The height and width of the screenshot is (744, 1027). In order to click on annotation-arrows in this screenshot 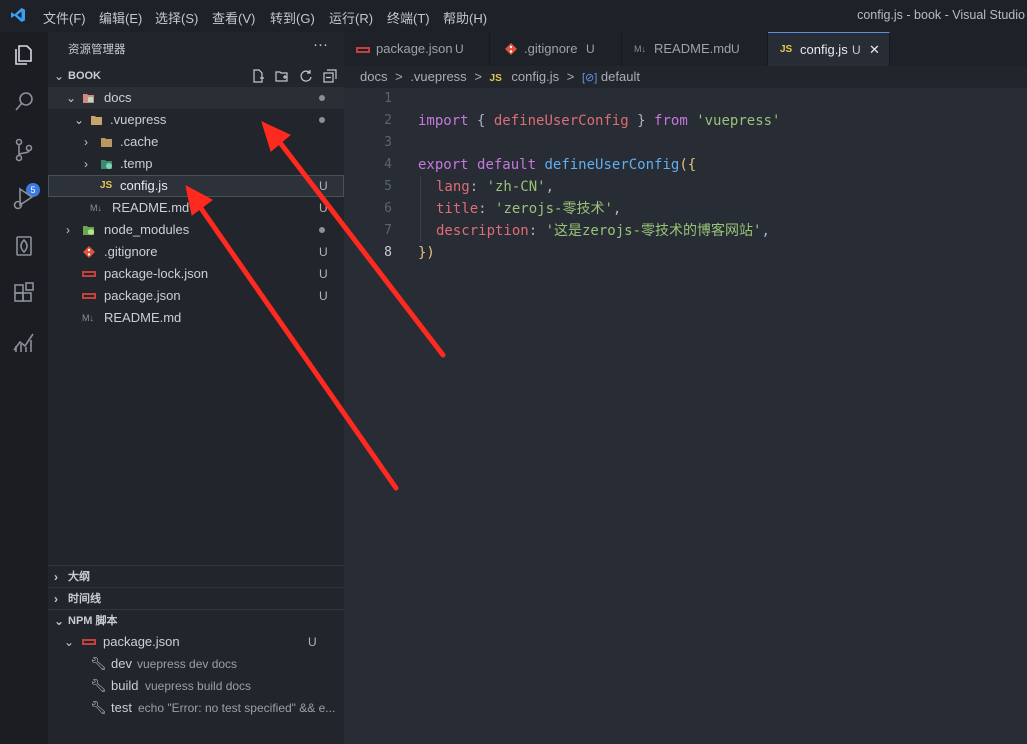, I will do `click(315, 306)`.